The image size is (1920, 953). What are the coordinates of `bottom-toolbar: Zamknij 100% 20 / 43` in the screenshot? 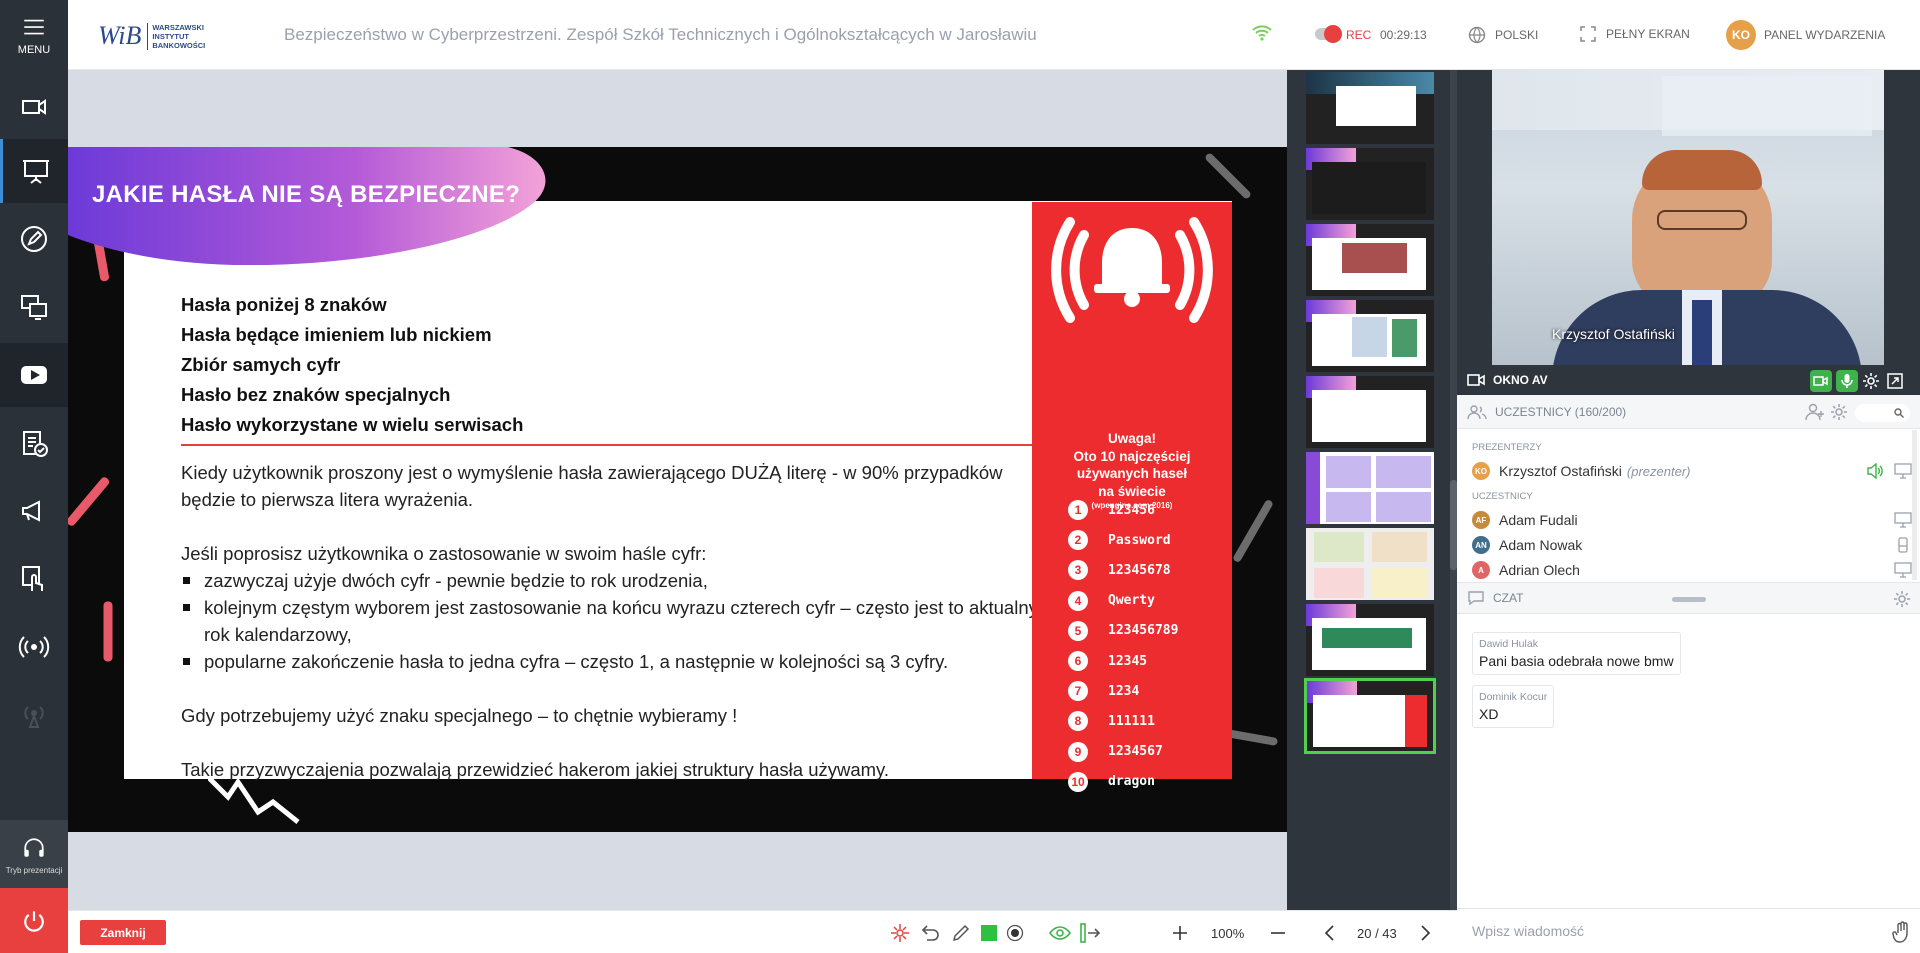 It's located at (762, 931).